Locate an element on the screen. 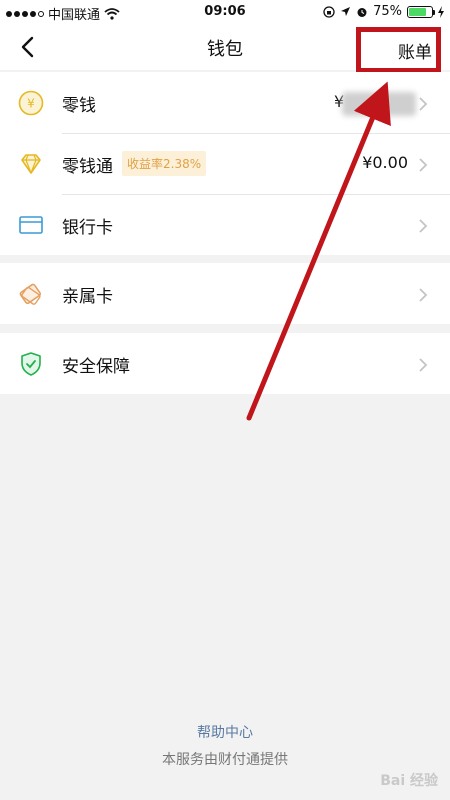  row-label-security: 安全保障 is located at coordinates (96, 367).